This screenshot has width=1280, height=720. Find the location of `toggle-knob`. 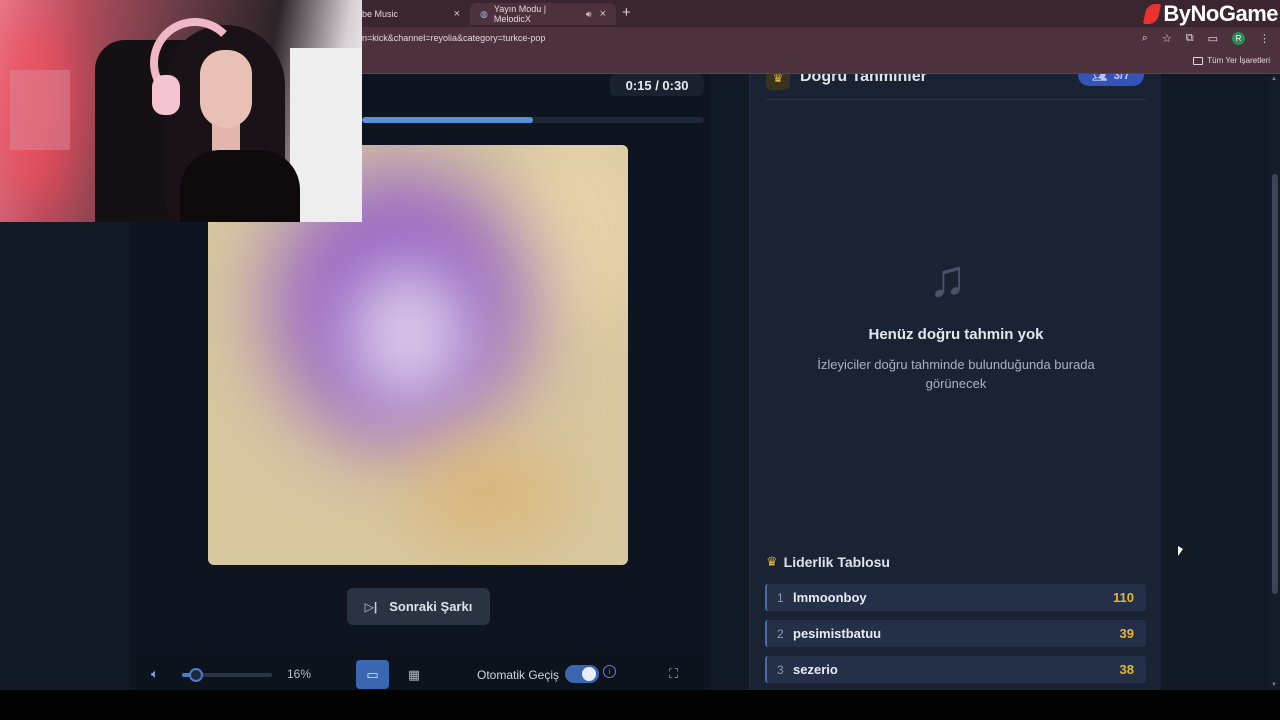

toggle-knob is located at coordinates (589, 674).